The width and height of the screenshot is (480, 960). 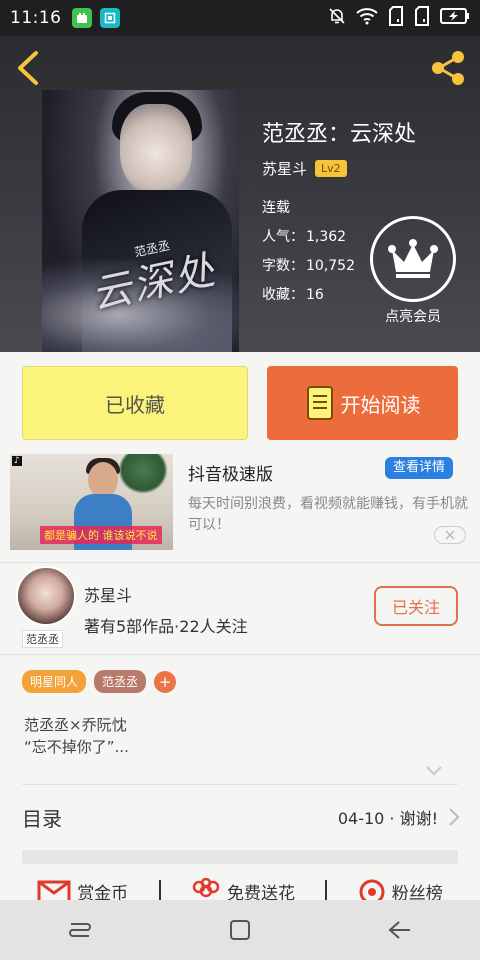 What do you see at coordinates (46, 596) in the screenshot?
I see `author-avatar` at bounding box center [46, 596].